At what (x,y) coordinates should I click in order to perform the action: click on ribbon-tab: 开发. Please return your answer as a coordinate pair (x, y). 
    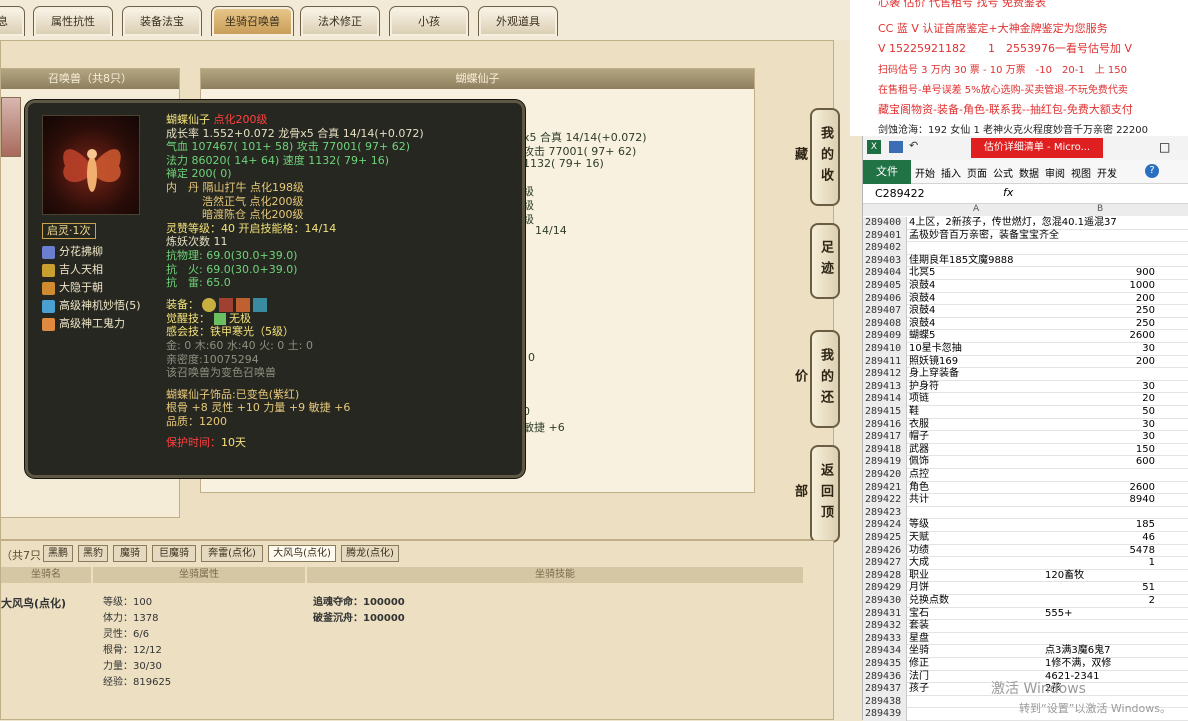
    Looking at the image, I should click on (1107, 172).